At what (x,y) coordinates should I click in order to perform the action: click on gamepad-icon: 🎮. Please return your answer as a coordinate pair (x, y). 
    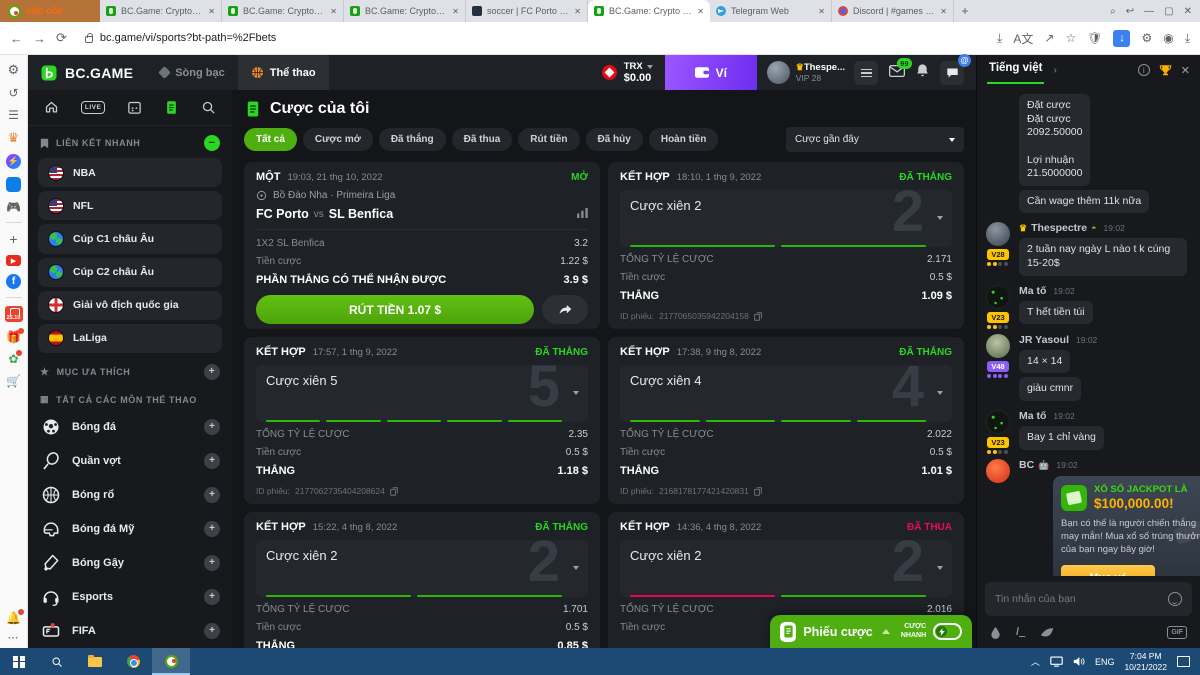
    Looking at the image, I should click on (13, 207).